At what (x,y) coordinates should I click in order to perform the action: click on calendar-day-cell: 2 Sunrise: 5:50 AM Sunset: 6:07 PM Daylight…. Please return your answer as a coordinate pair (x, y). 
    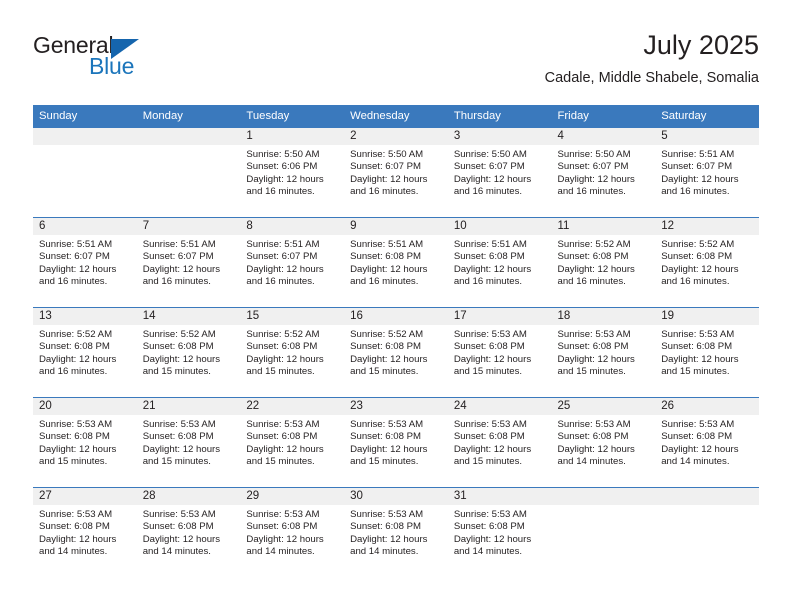
    Looking at the image, I should click on (396, 172).